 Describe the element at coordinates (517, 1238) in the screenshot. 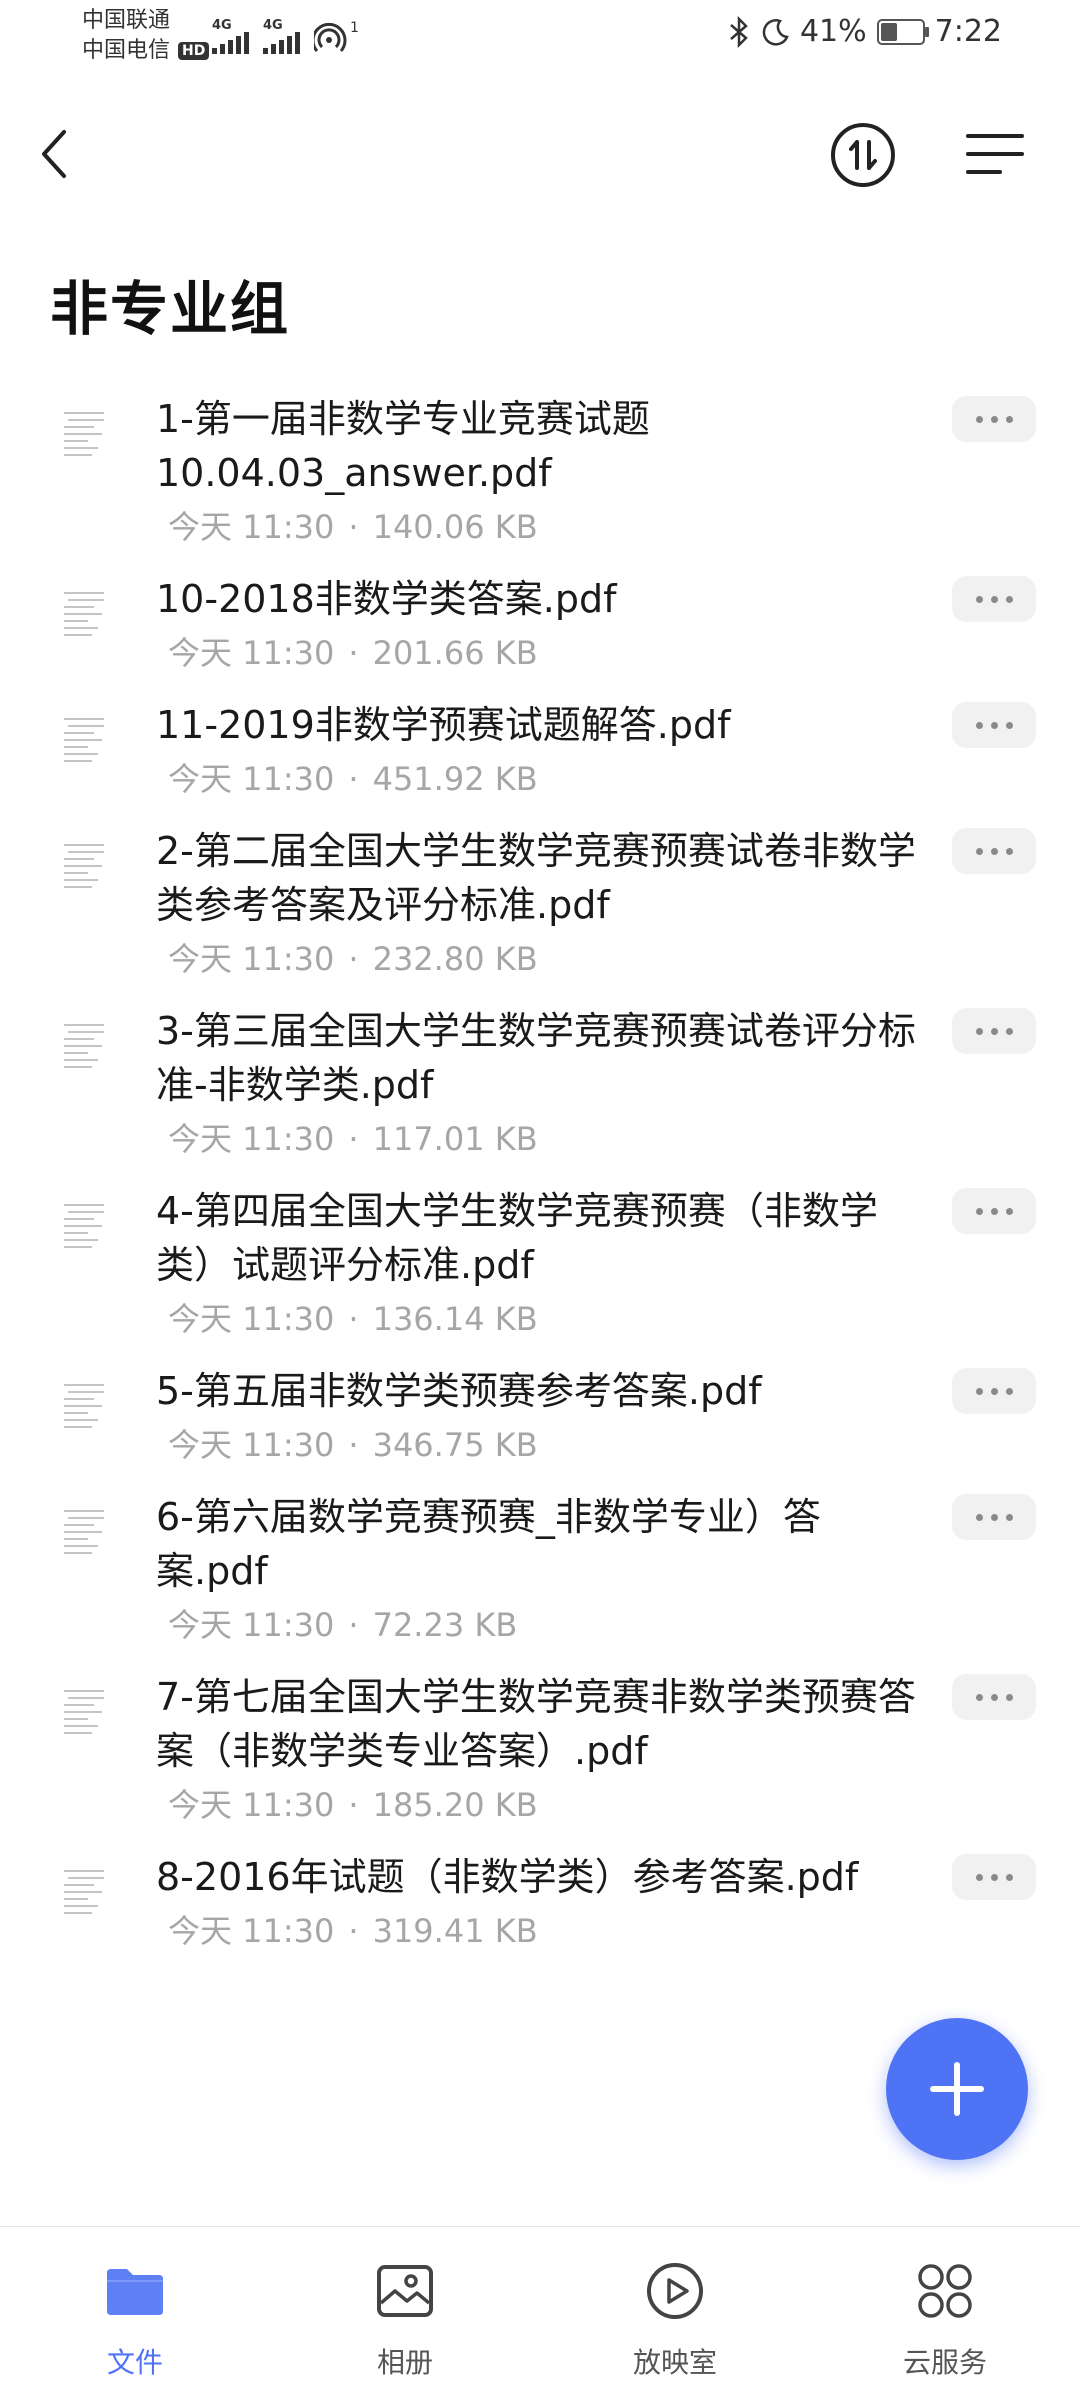

I see `file-name: 4-第四届全国大学生数学竞赛预赛（非数学类）试题评分标准.pdf` at that location.